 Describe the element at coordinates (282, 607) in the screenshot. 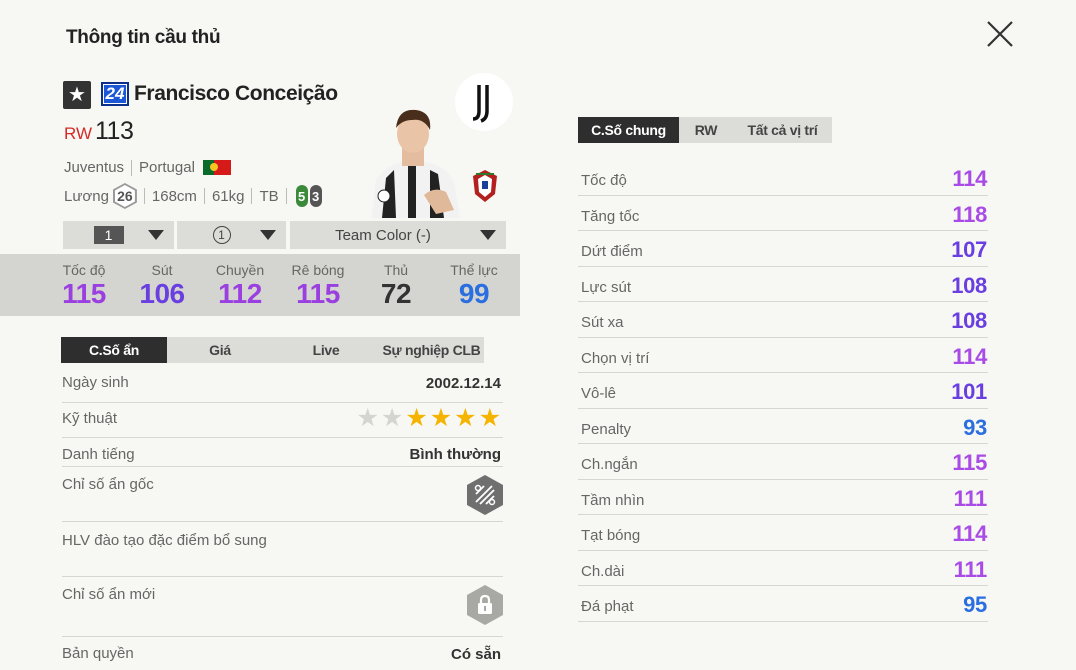

I see `new-traits-row: Chỉ số ẩn mới` at that location.